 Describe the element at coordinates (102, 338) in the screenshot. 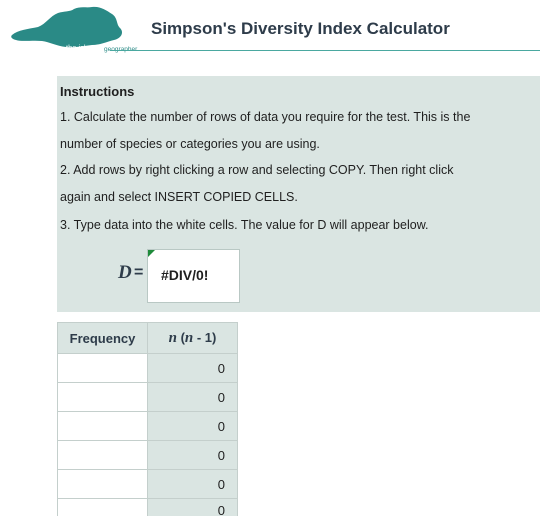

I see `header-frequency: Frequency` at that location.